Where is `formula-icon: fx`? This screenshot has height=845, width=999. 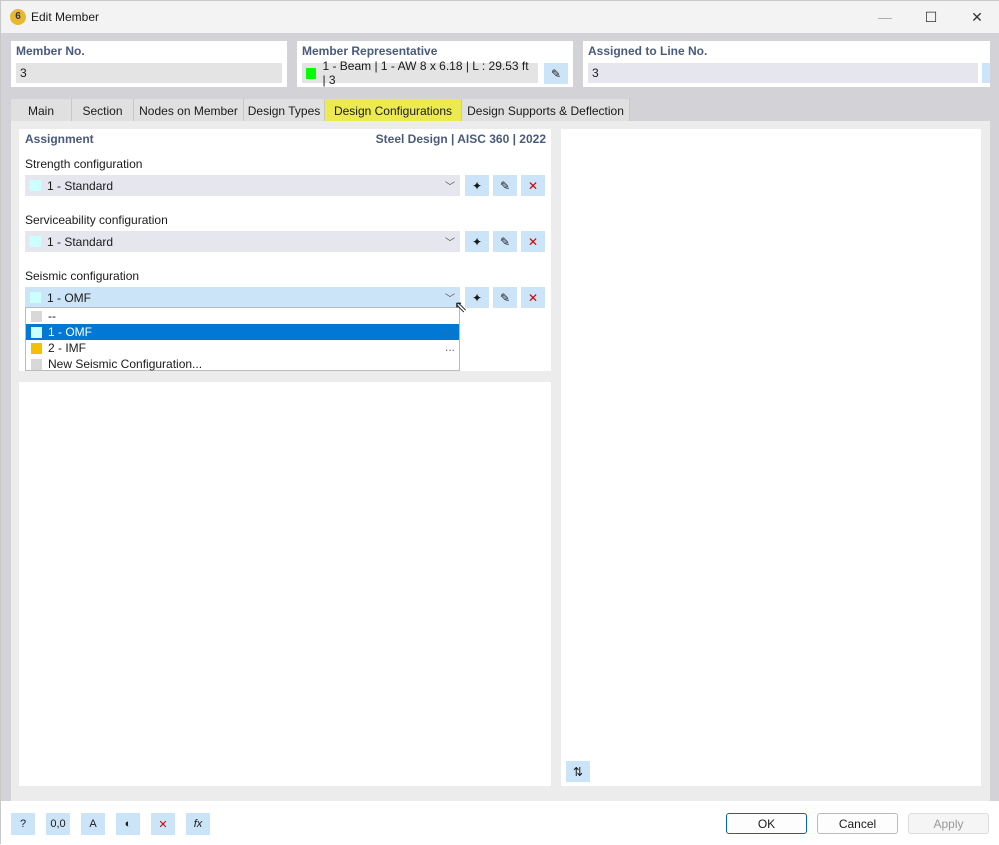 formula-icon: fx is located at coordinates (198, 824).